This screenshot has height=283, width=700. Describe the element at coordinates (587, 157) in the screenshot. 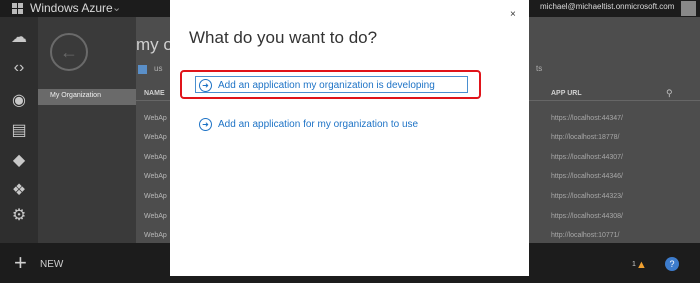

I see `table-row-url: https://localhost:44307/` at that location.